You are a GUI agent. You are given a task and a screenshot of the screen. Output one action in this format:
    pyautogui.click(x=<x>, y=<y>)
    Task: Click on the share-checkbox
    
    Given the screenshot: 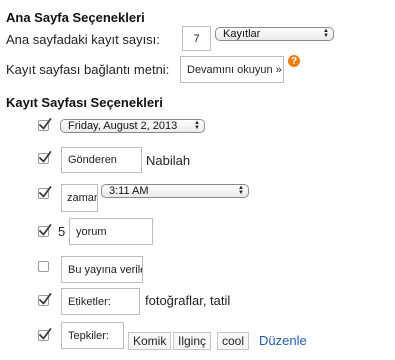 What is the action you would take?
    pyautogui.click(x=43, y=266)
    